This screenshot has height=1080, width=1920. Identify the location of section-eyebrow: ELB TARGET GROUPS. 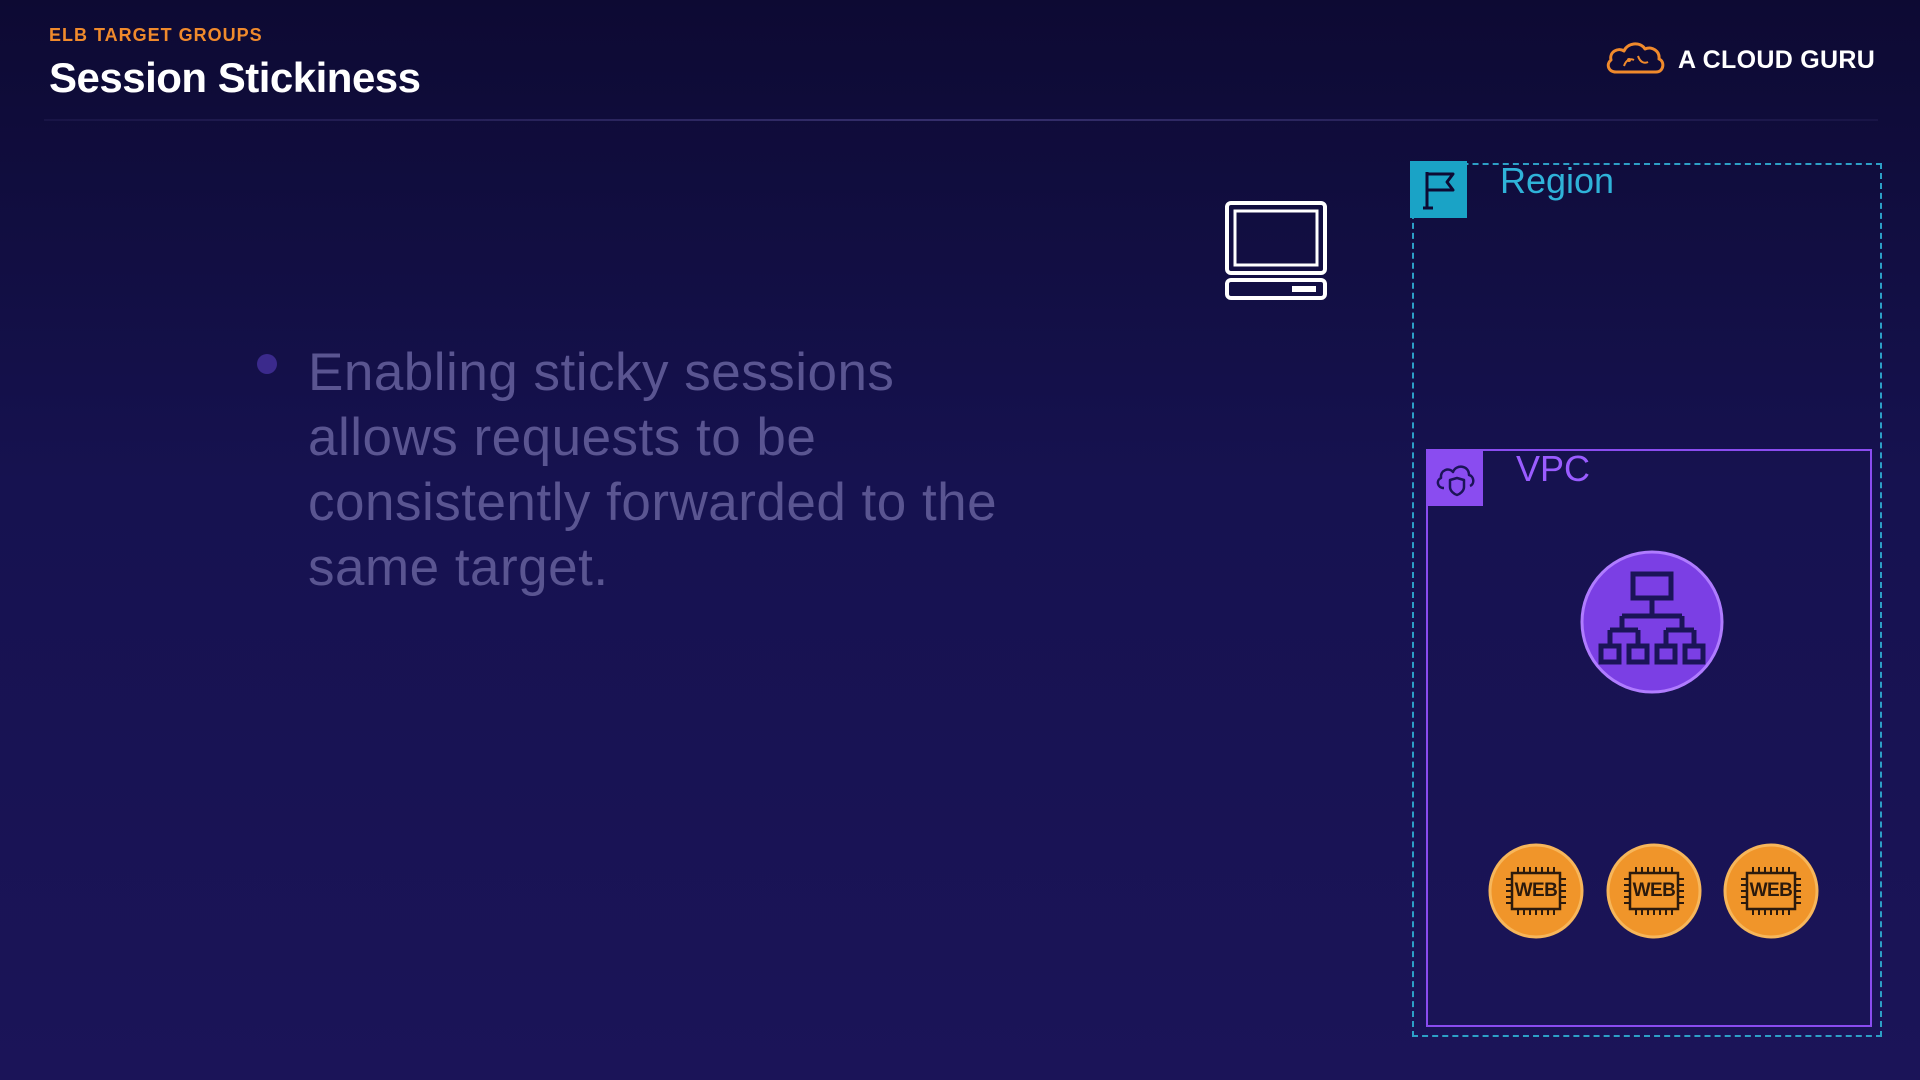
(156, 35).